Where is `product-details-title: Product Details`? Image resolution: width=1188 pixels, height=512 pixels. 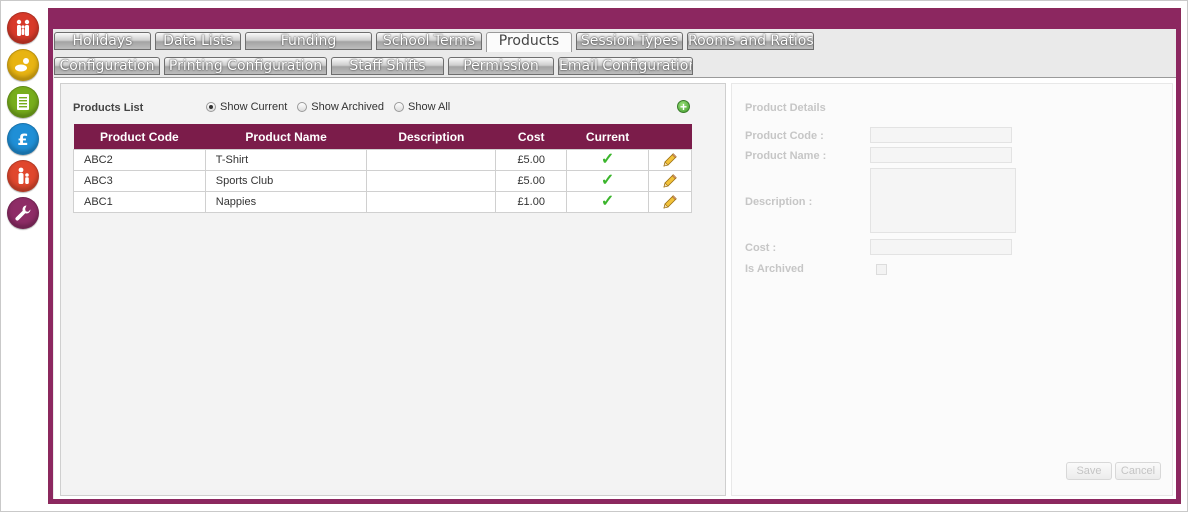 product-details-title: Product Details is located at coordinates (785, 108).